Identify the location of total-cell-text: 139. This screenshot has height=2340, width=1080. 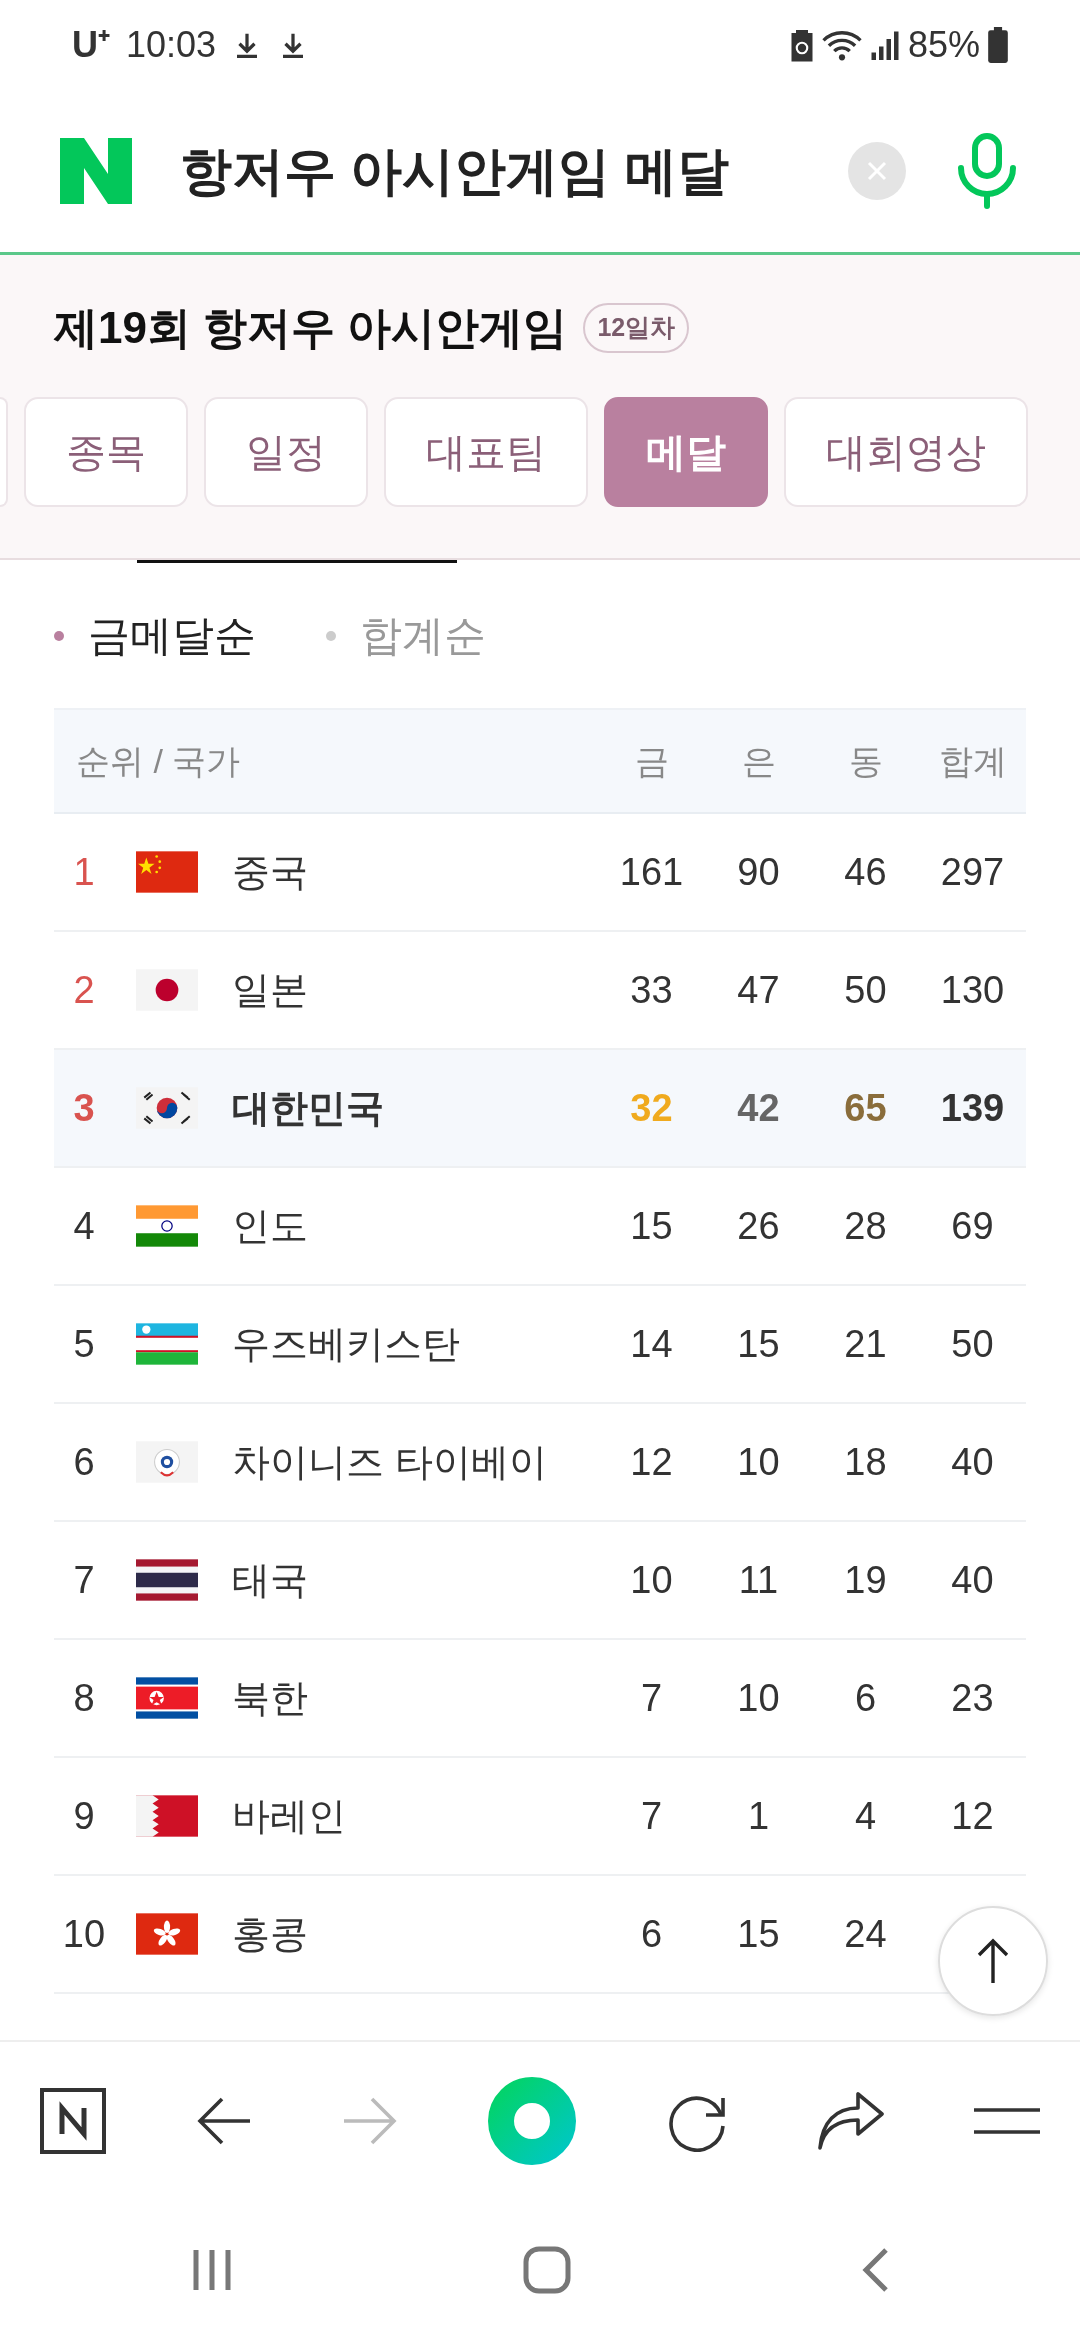
(972, 1108).